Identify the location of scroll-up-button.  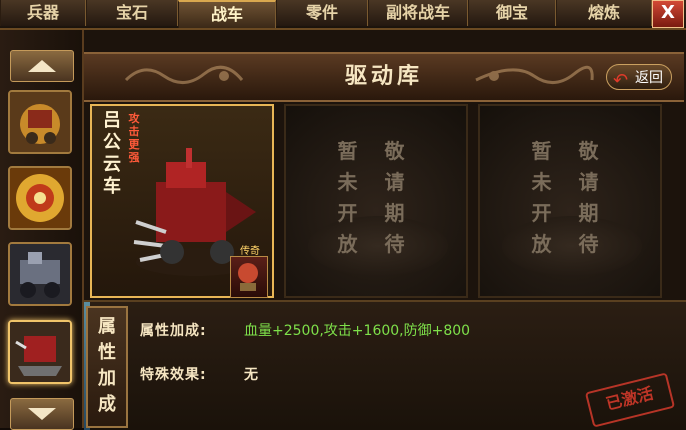
(42, 66).